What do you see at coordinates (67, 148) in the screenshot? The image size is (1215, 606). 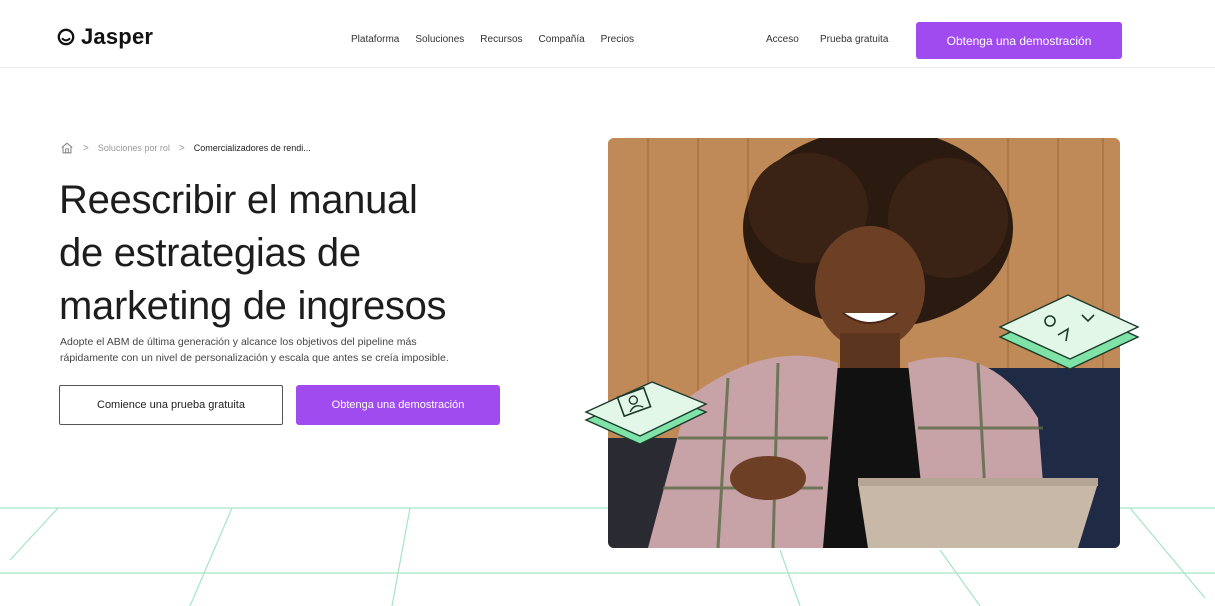 I see `home-icon` at bounding box center [67, 148].